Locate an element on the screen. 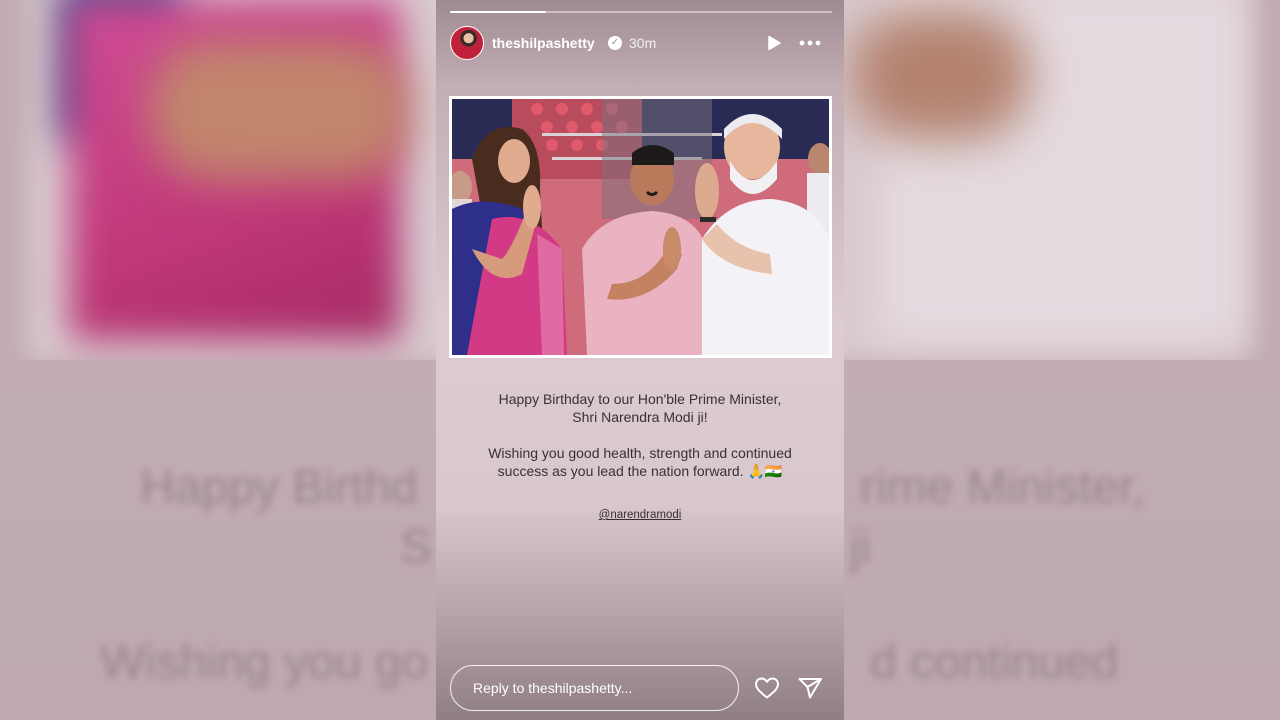 This screenshot has width=1280, height=720. story-progress-bar is located at coordinates (641, 12).